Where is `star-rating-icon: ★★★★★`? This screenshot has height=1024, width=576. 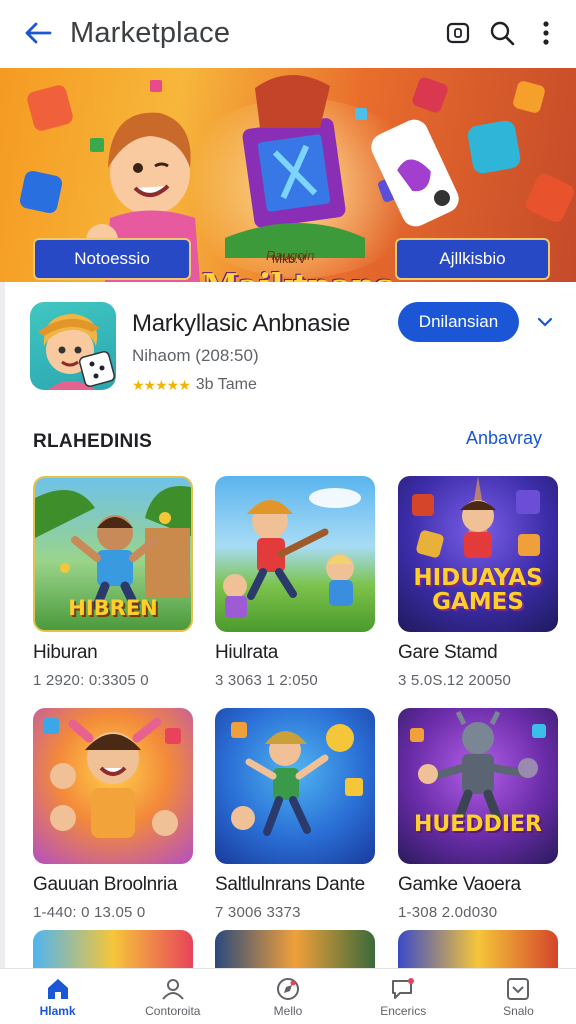 star-rating-icon: ★★★★★ is located at coordinates (161, 384).